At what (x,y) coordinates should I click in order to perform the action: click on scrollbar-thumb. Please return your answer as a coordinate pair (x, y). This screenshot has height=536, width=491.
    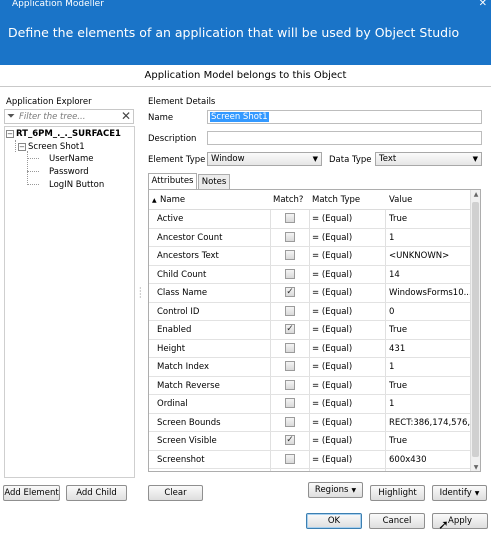
    Looking at the image, I should click on (475, 329).